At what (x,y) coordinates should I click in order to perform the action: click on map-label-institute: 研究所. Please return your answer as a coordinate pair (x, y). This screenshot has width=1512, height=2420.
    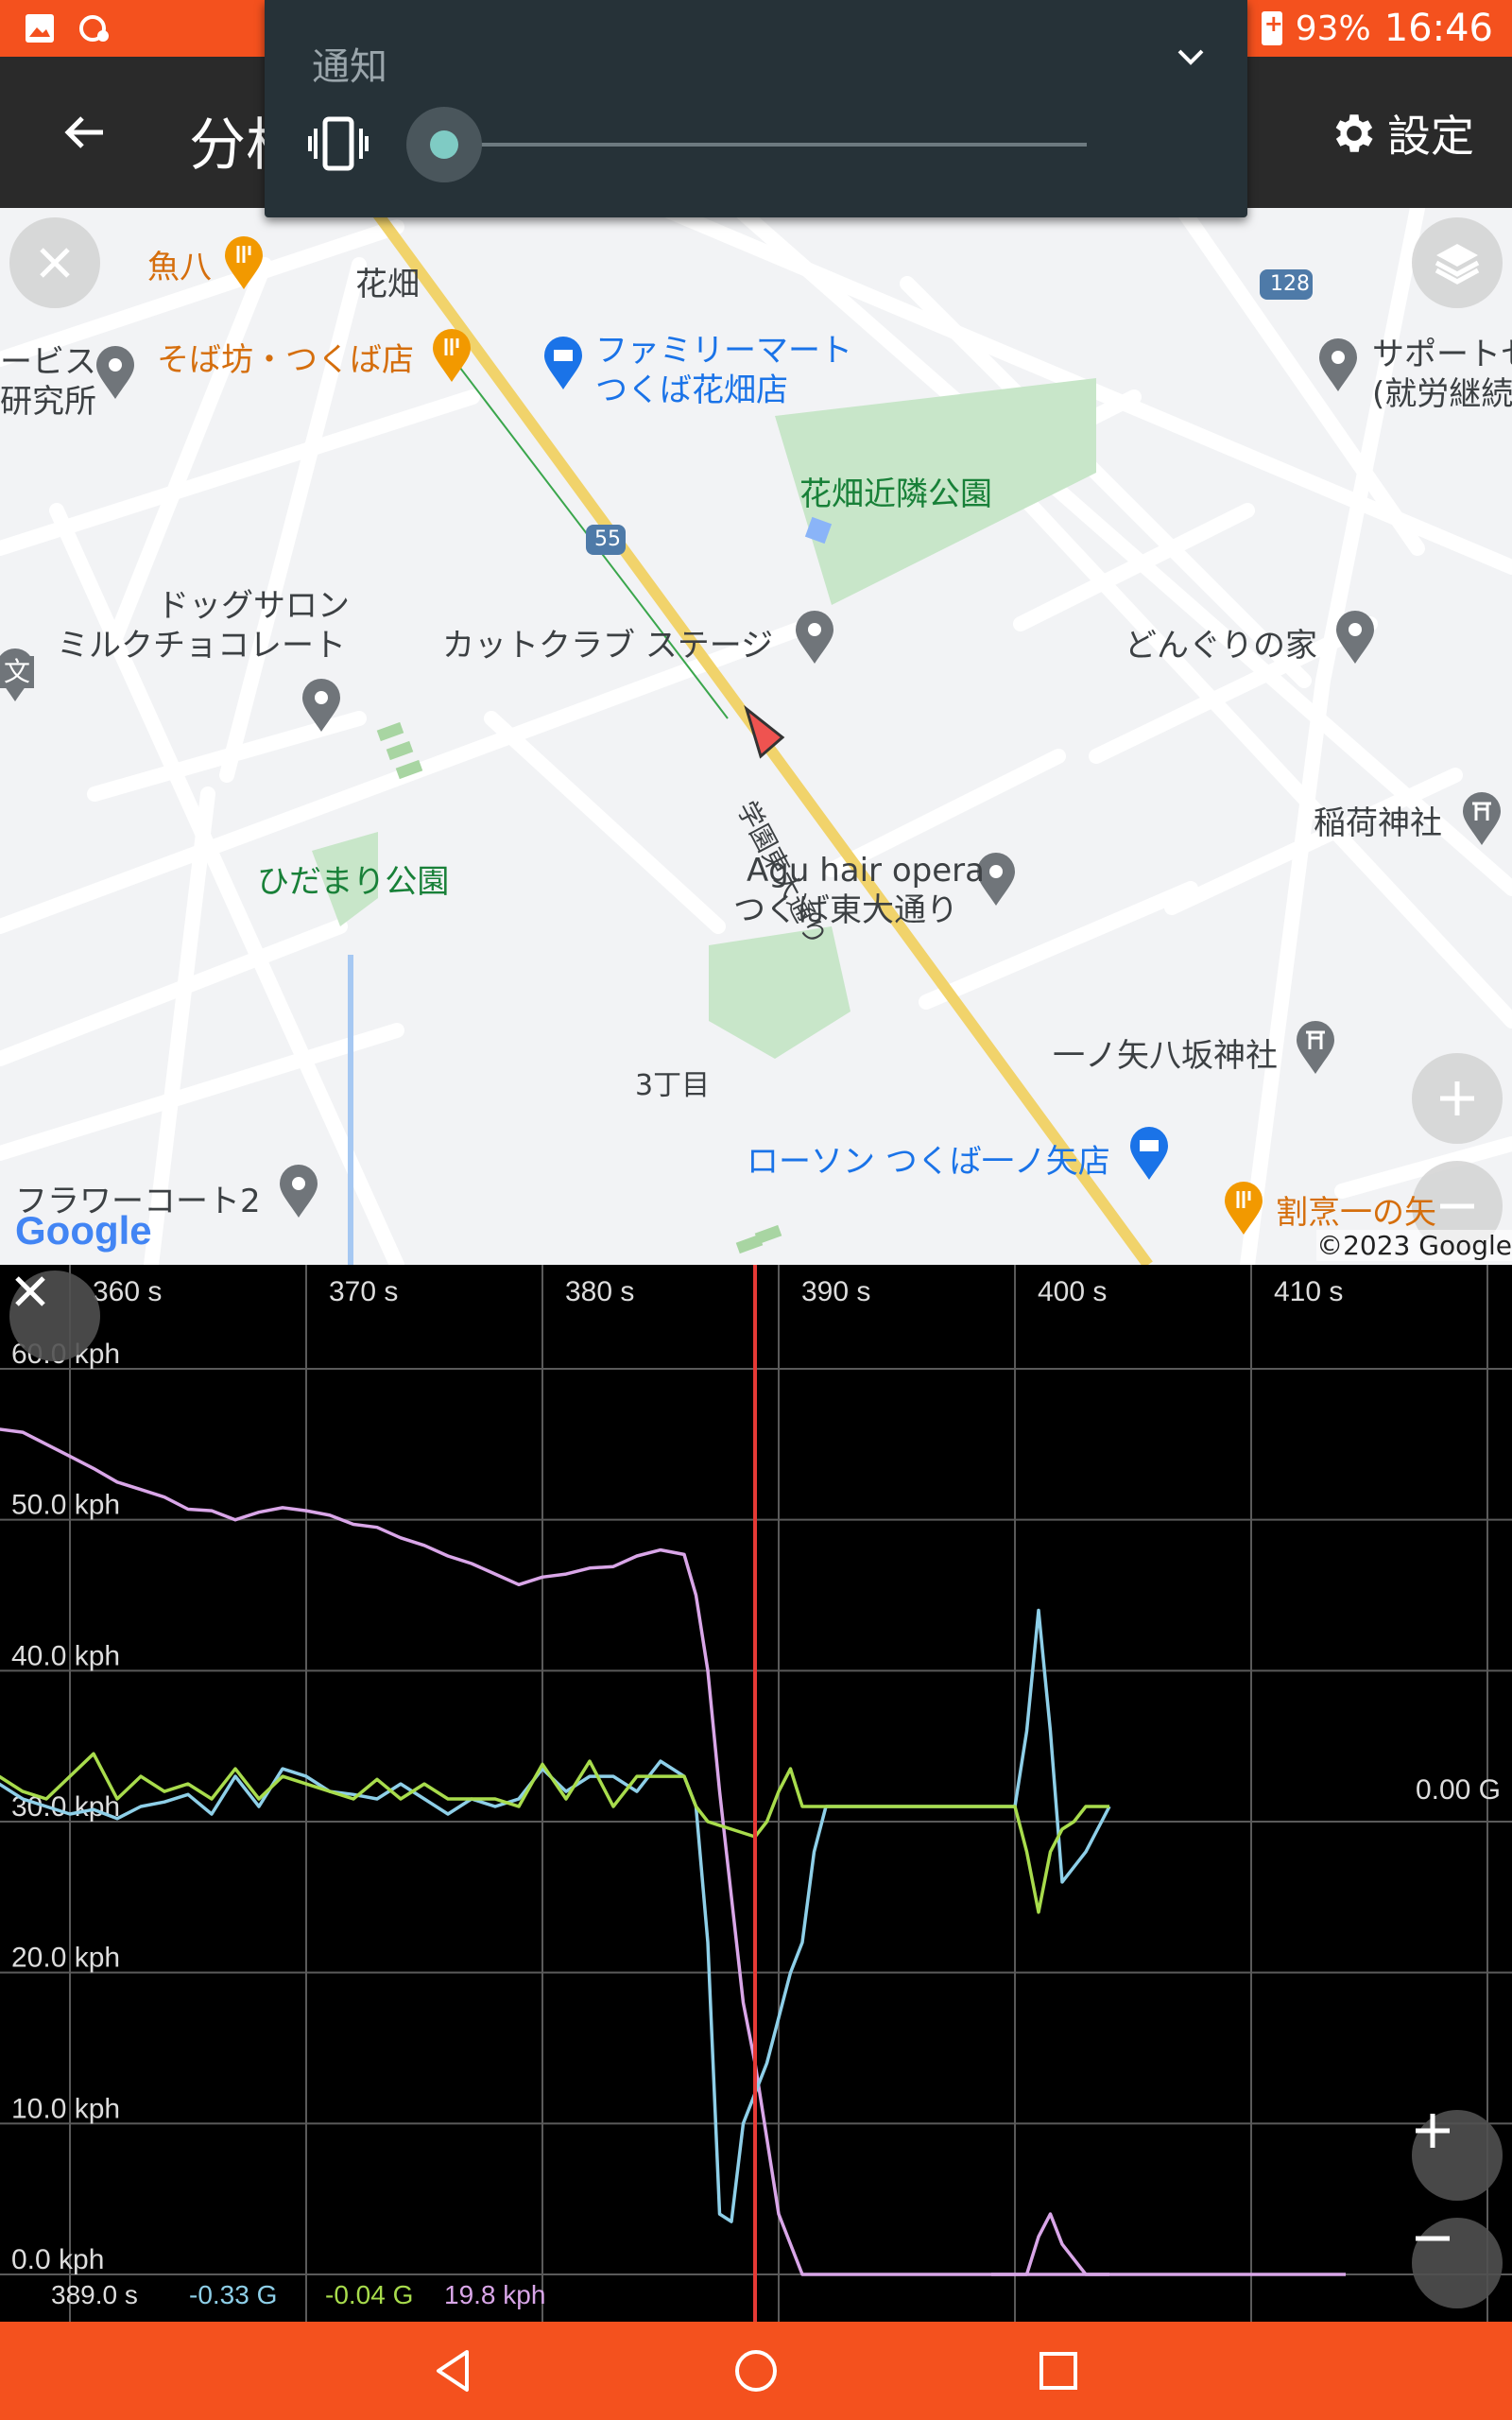
    Looking at the image, I should click on (48, 402).